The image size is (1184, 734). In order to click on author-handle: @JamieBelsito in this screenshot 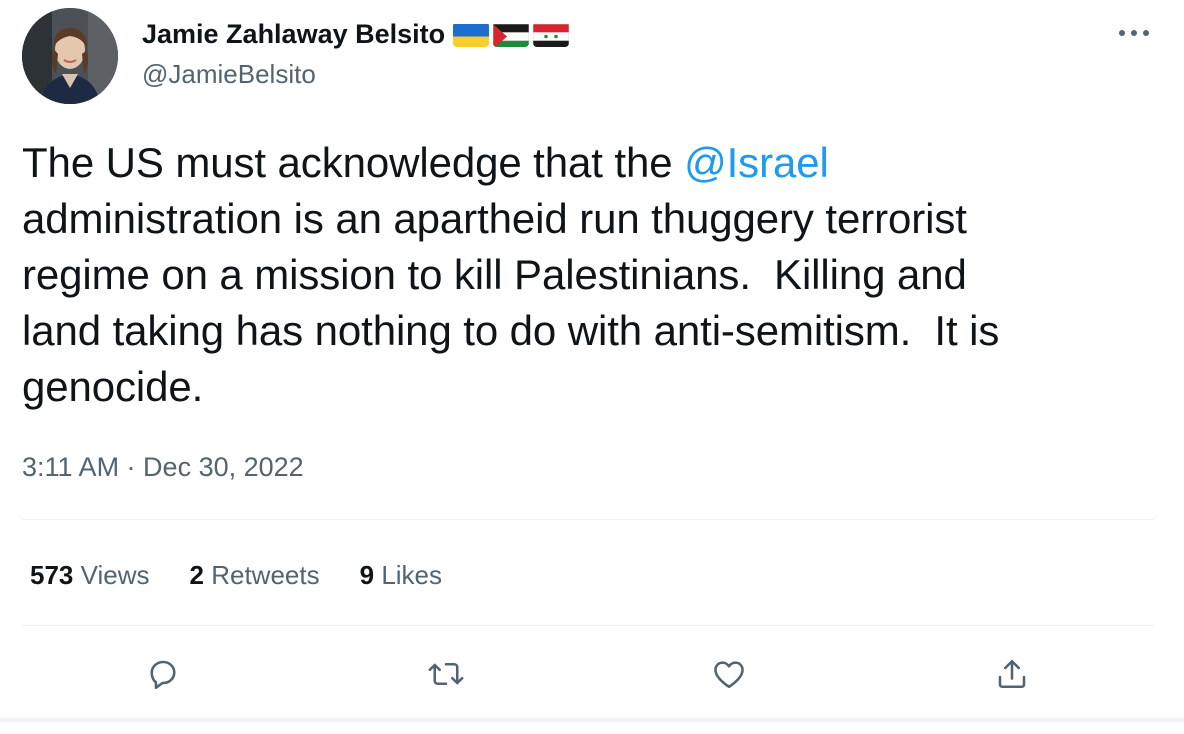, I will do `click(229, 74)`.